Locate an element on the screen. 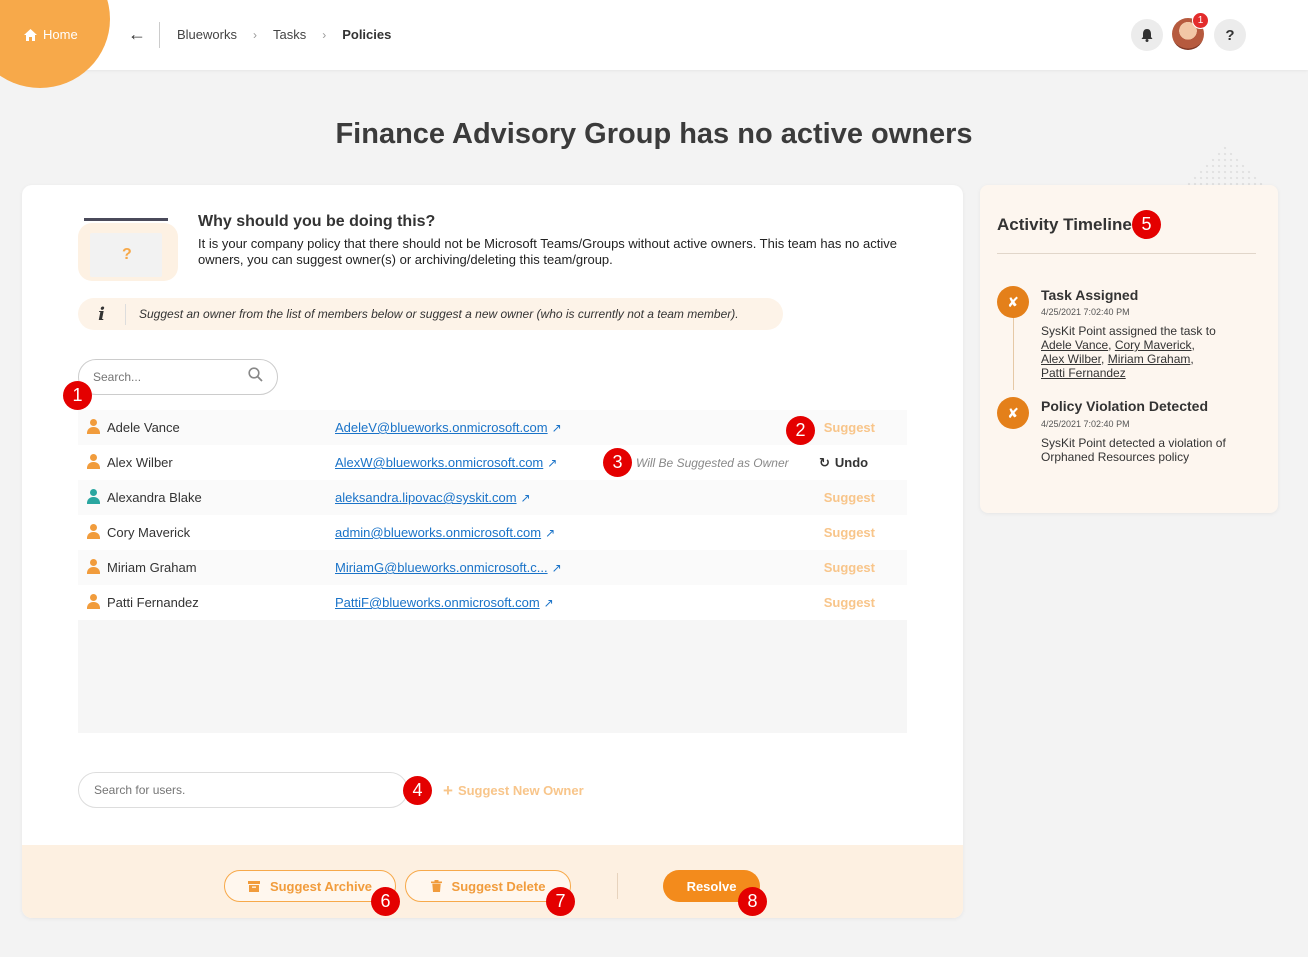 The height and width of the screenshot is (957, 1308). user-link: Cory Maverick is located at coordinates (1153, 345).